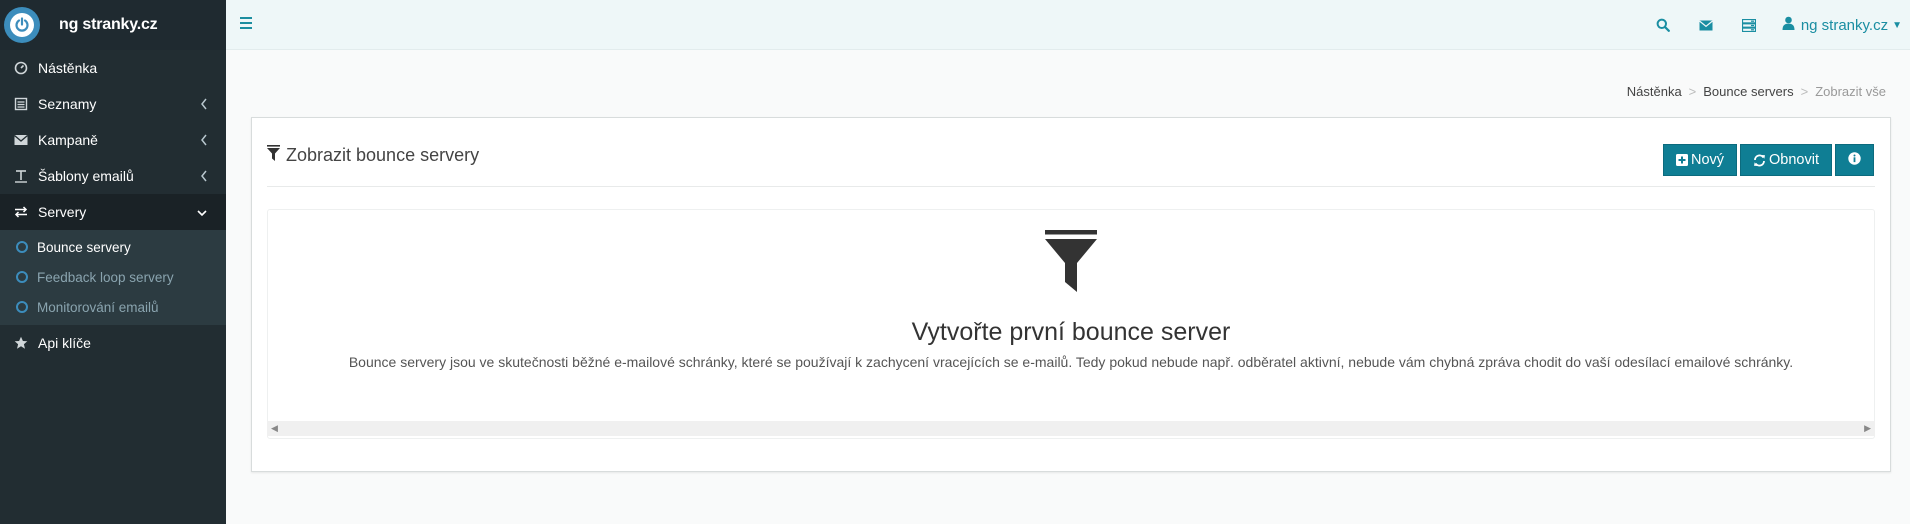 The image size is (1910, 524). I want to click on sidebar-item-servers: Servery, so click(113, 212).